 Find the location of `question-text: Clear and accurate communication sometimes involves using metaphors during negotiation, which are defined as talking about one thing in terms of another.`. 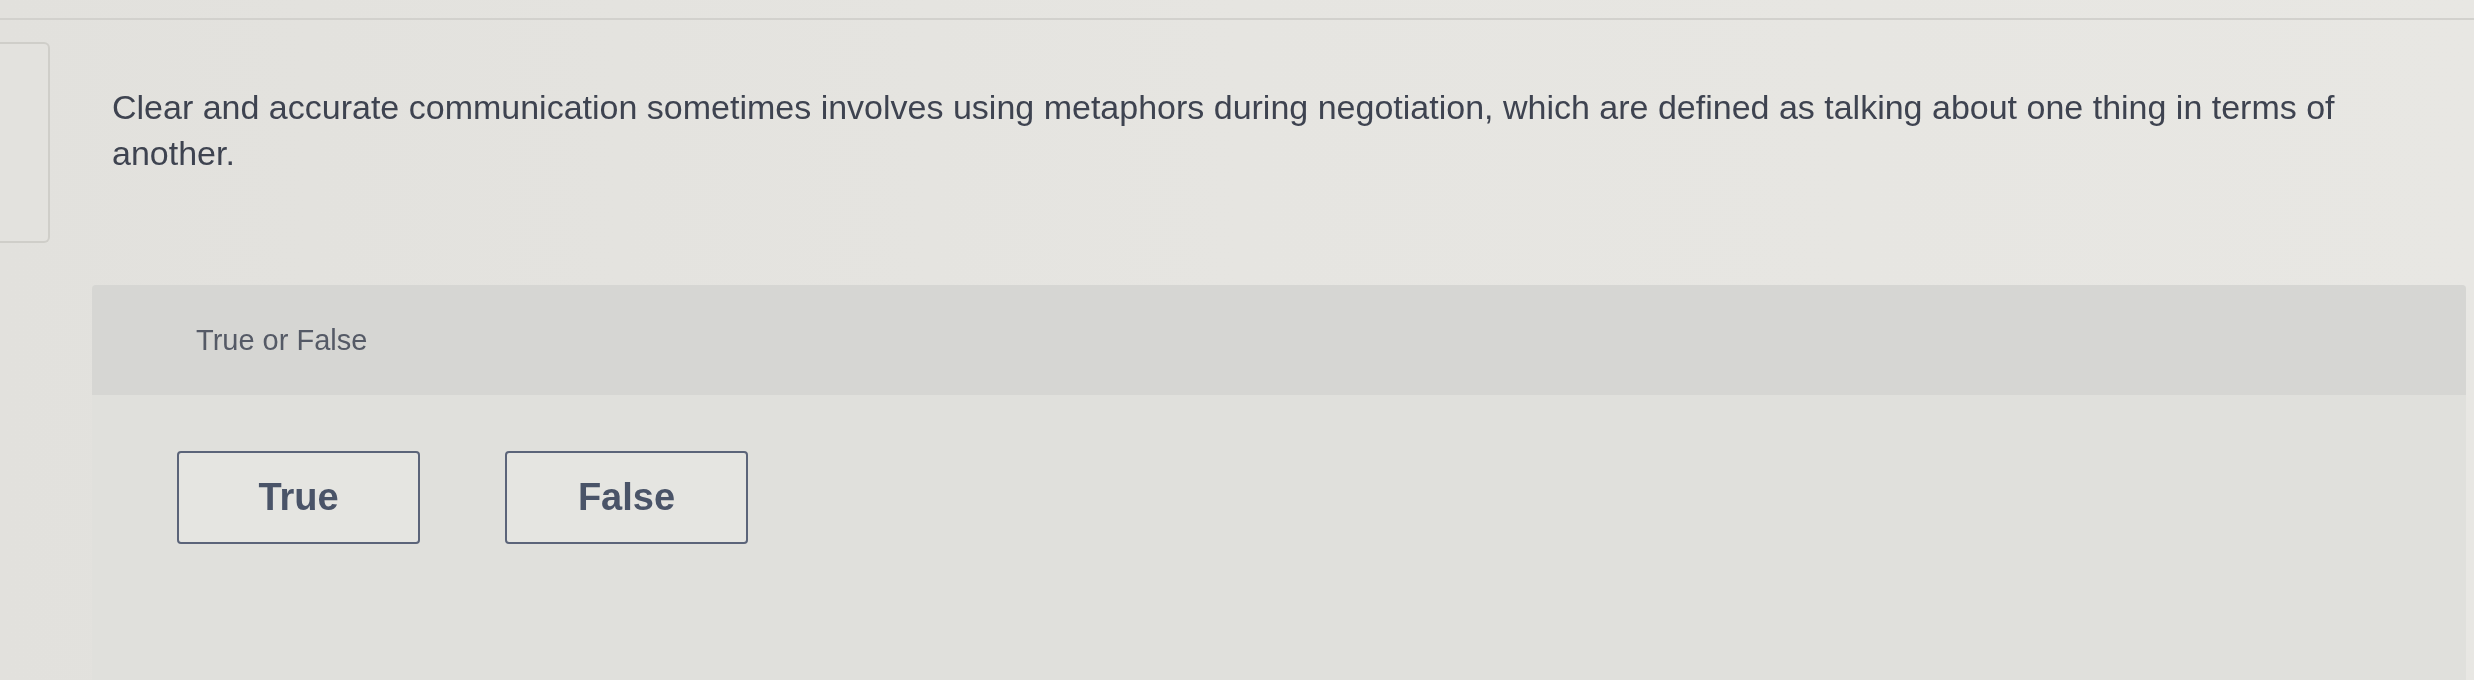

question-text: Clear and accurate communication sometimes involves using metaphors during negotiation, which are defined as talking about one thing in terms of another. is located at coordinates (1224, 130).